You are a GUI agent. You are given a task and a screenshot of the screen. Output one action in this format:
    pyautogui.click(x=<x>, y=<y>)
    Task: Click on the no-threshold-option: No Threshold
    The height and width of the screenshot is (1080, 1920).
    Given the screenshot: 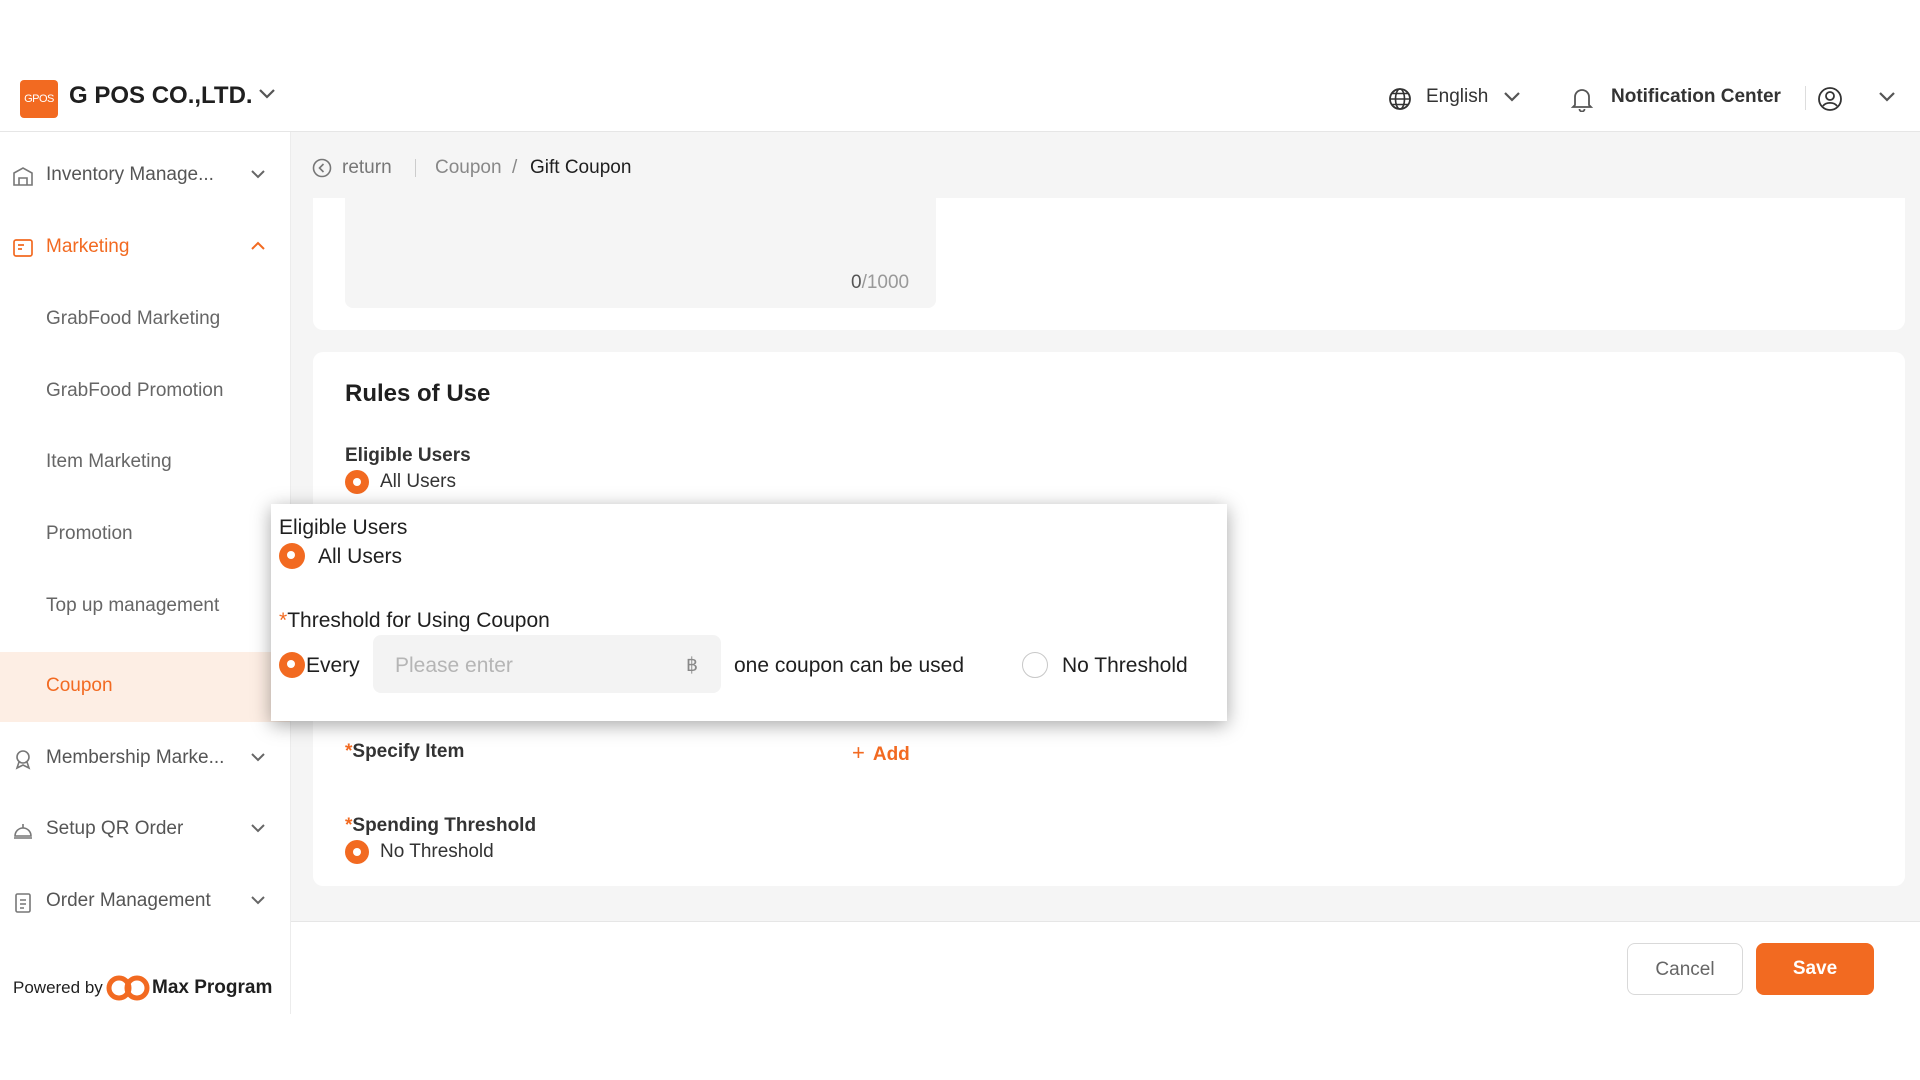 What is the action you would take?
    pyautogui.click(x=437, y=851)
    